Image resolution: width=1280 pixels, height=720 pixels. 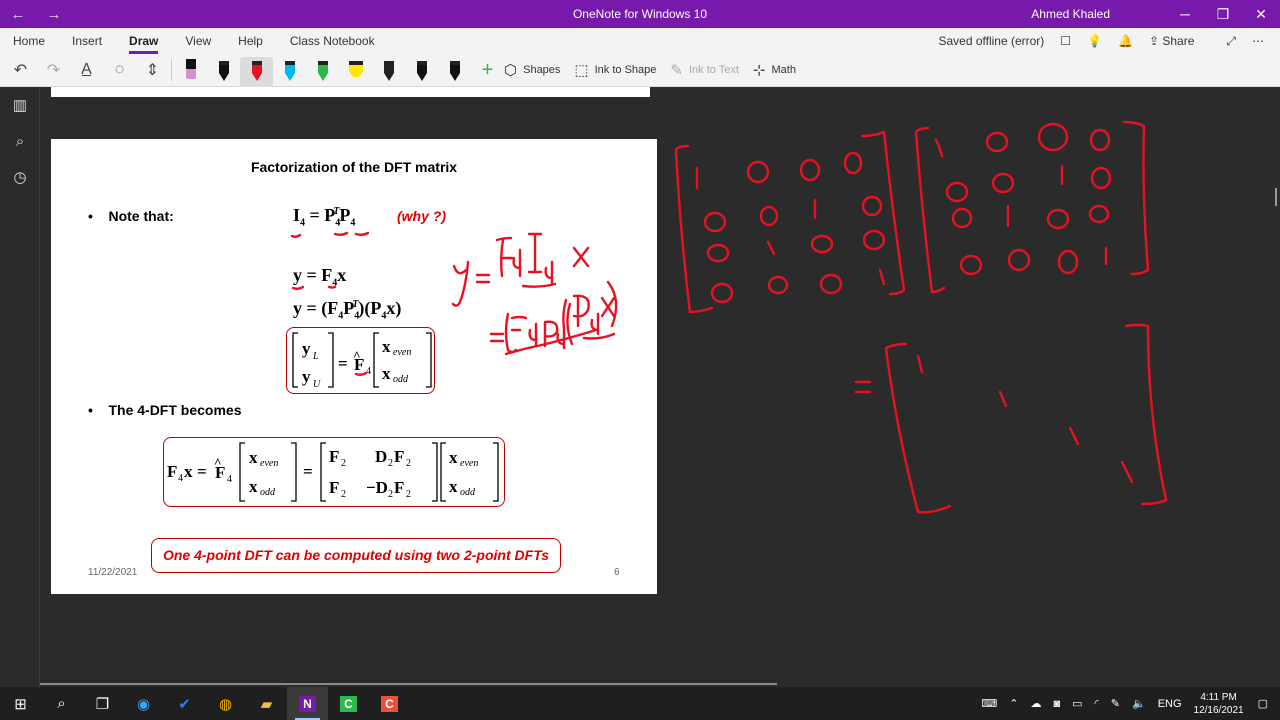 What do you see at coordinates (184, 703) in the screenshot?
I see `todo-icon: ✔` at bounding box center [184, 703].